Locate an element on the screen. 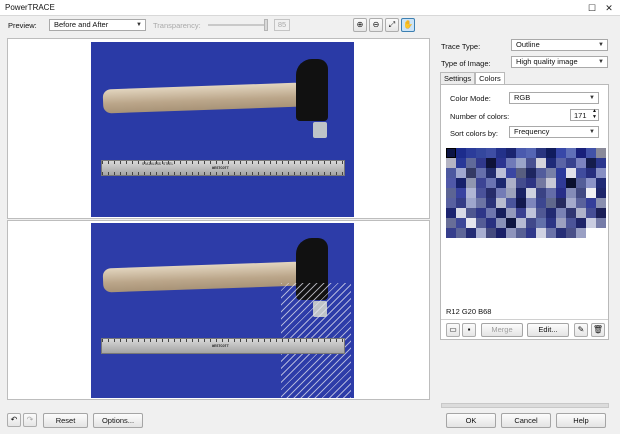 The height and width of the screenshot is (434, 620). maximize-icon: ☐ is located at coordinates (592, 8).